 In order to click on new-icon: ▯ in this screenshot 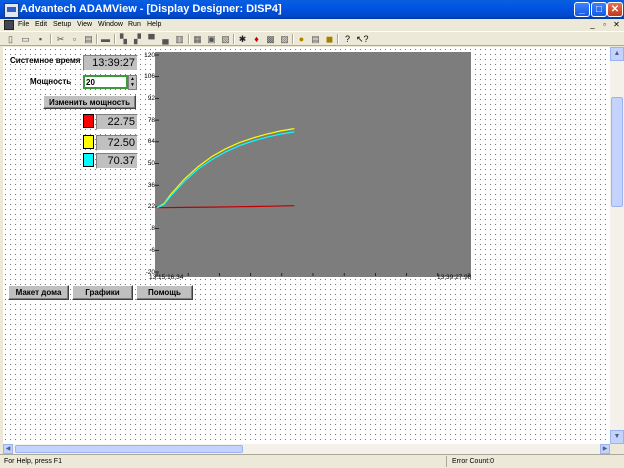, I will do `click(10, 39)`.